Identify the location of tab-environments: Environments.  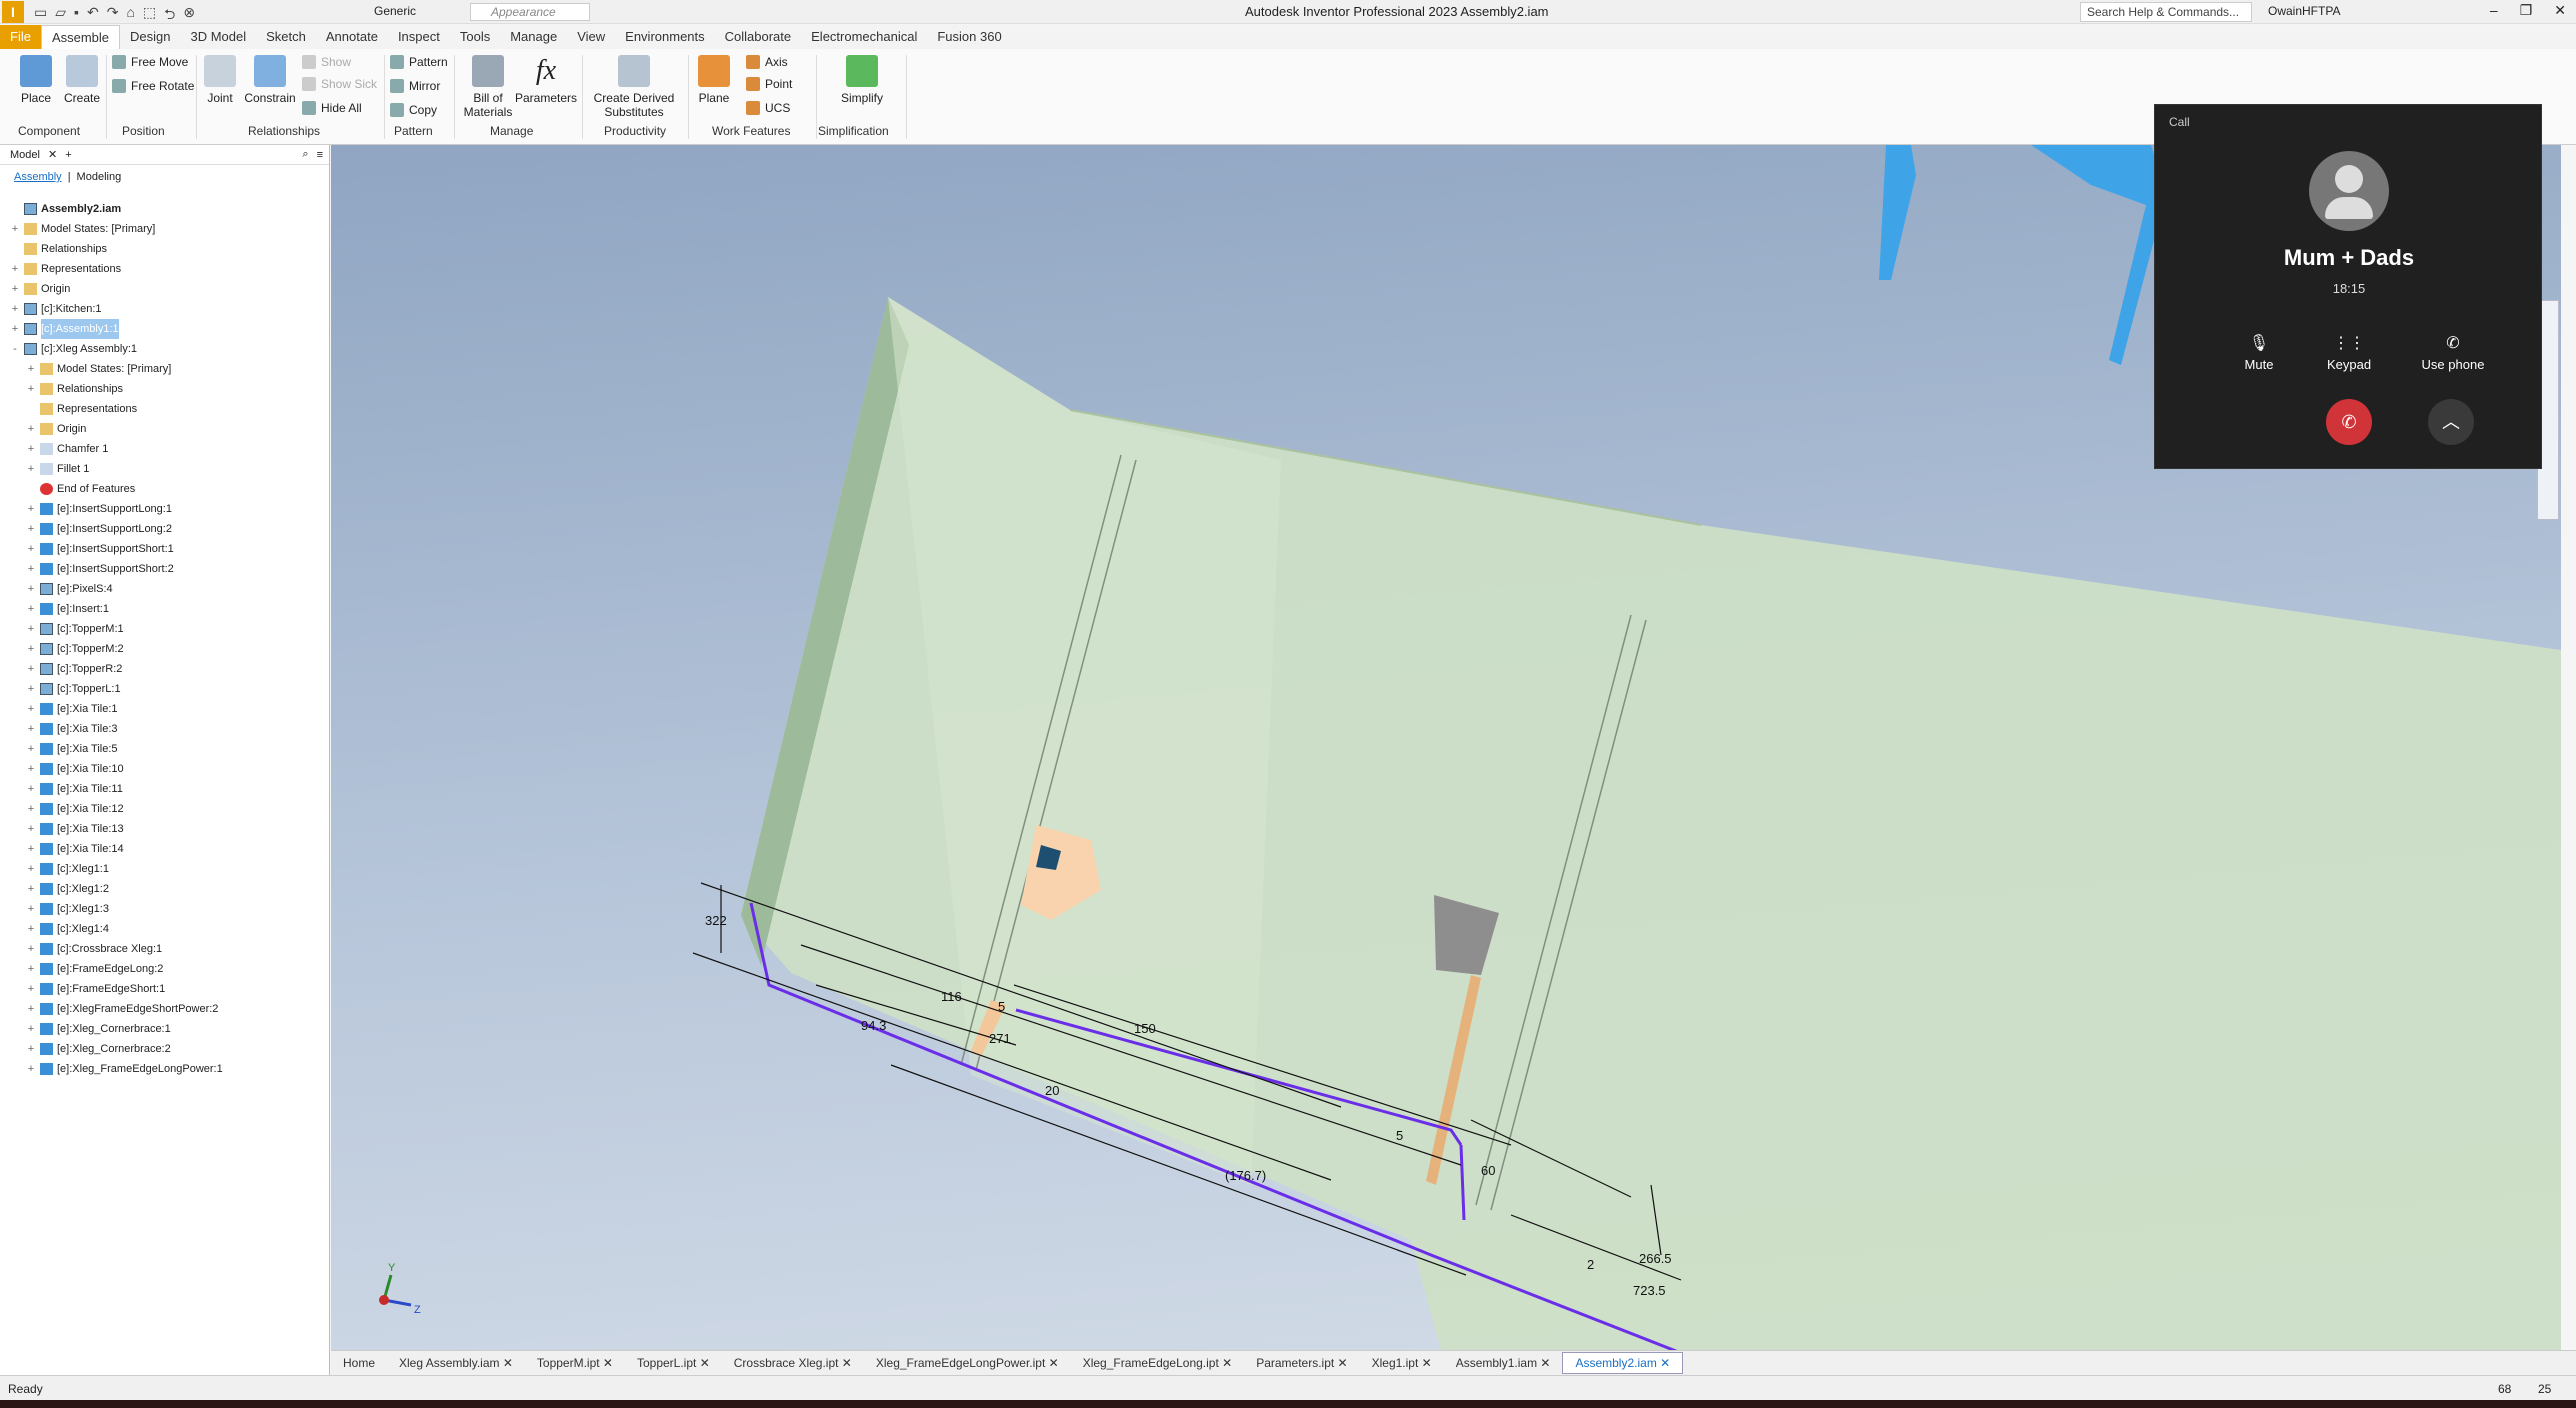
(664, 37).